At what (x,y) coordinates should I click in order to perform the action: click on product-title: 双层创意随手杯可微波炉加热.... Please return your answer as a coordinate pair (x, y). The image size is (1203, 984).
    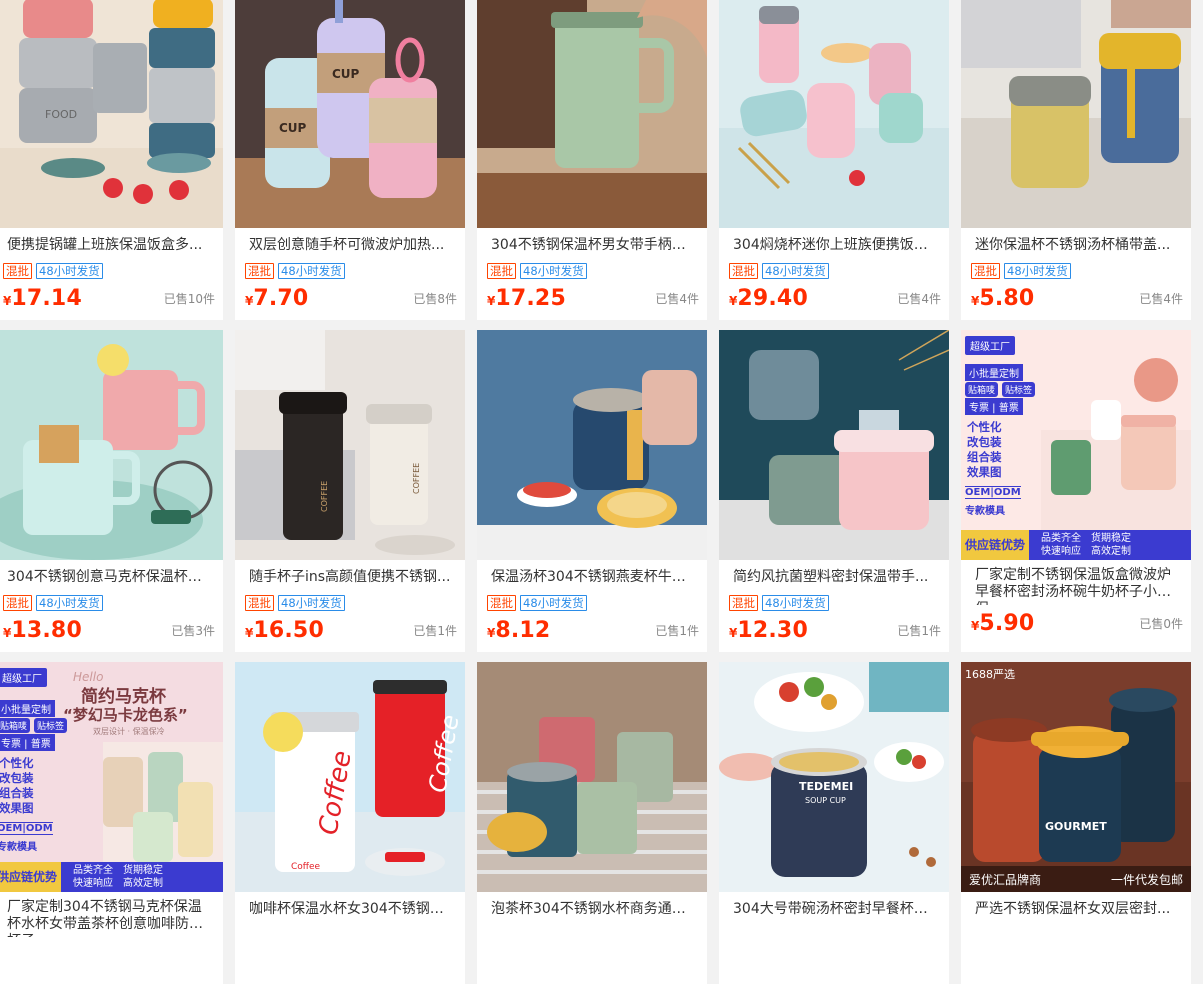
    Looking at the image, I should click on (350, 245).